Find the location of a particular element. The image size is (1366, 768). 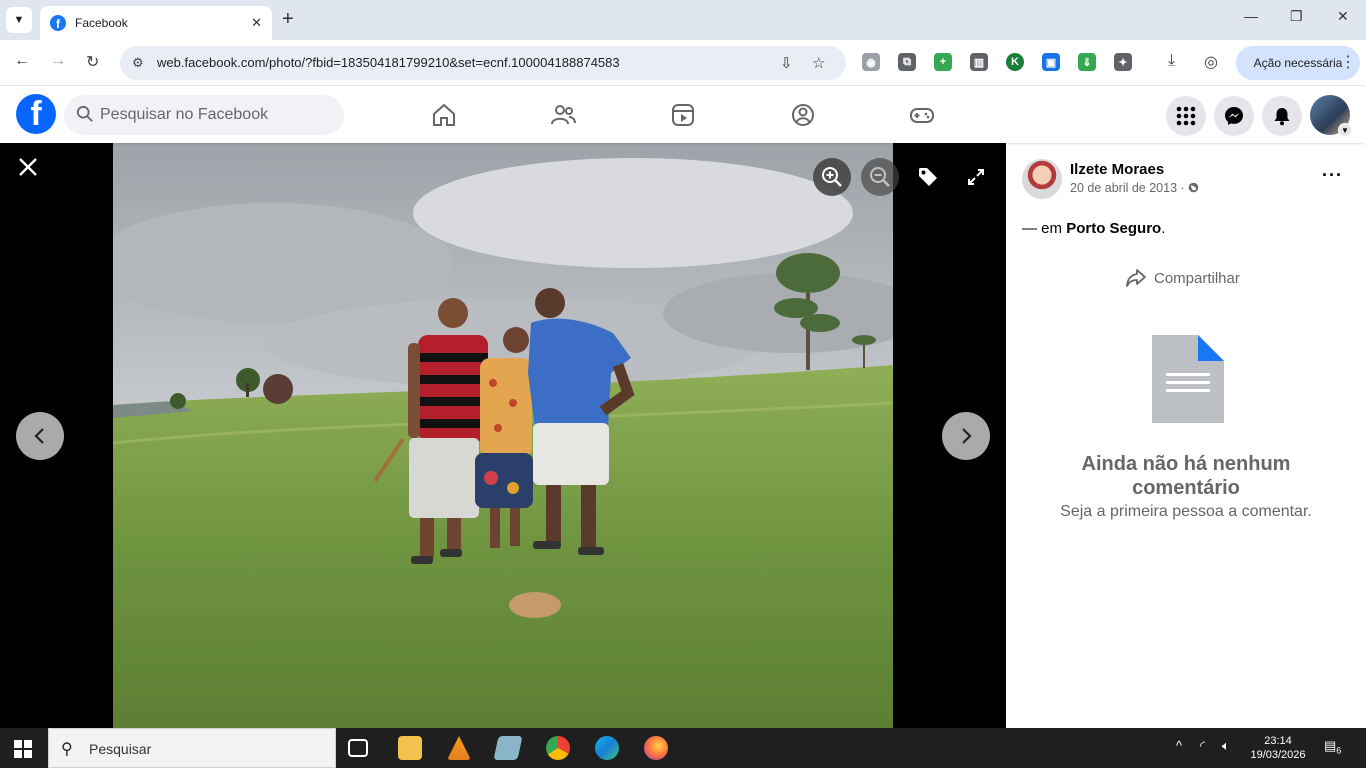

no-comments-subtitle: Seja a primeira pessoa a comentar. is located at coordinates (1186, 511).